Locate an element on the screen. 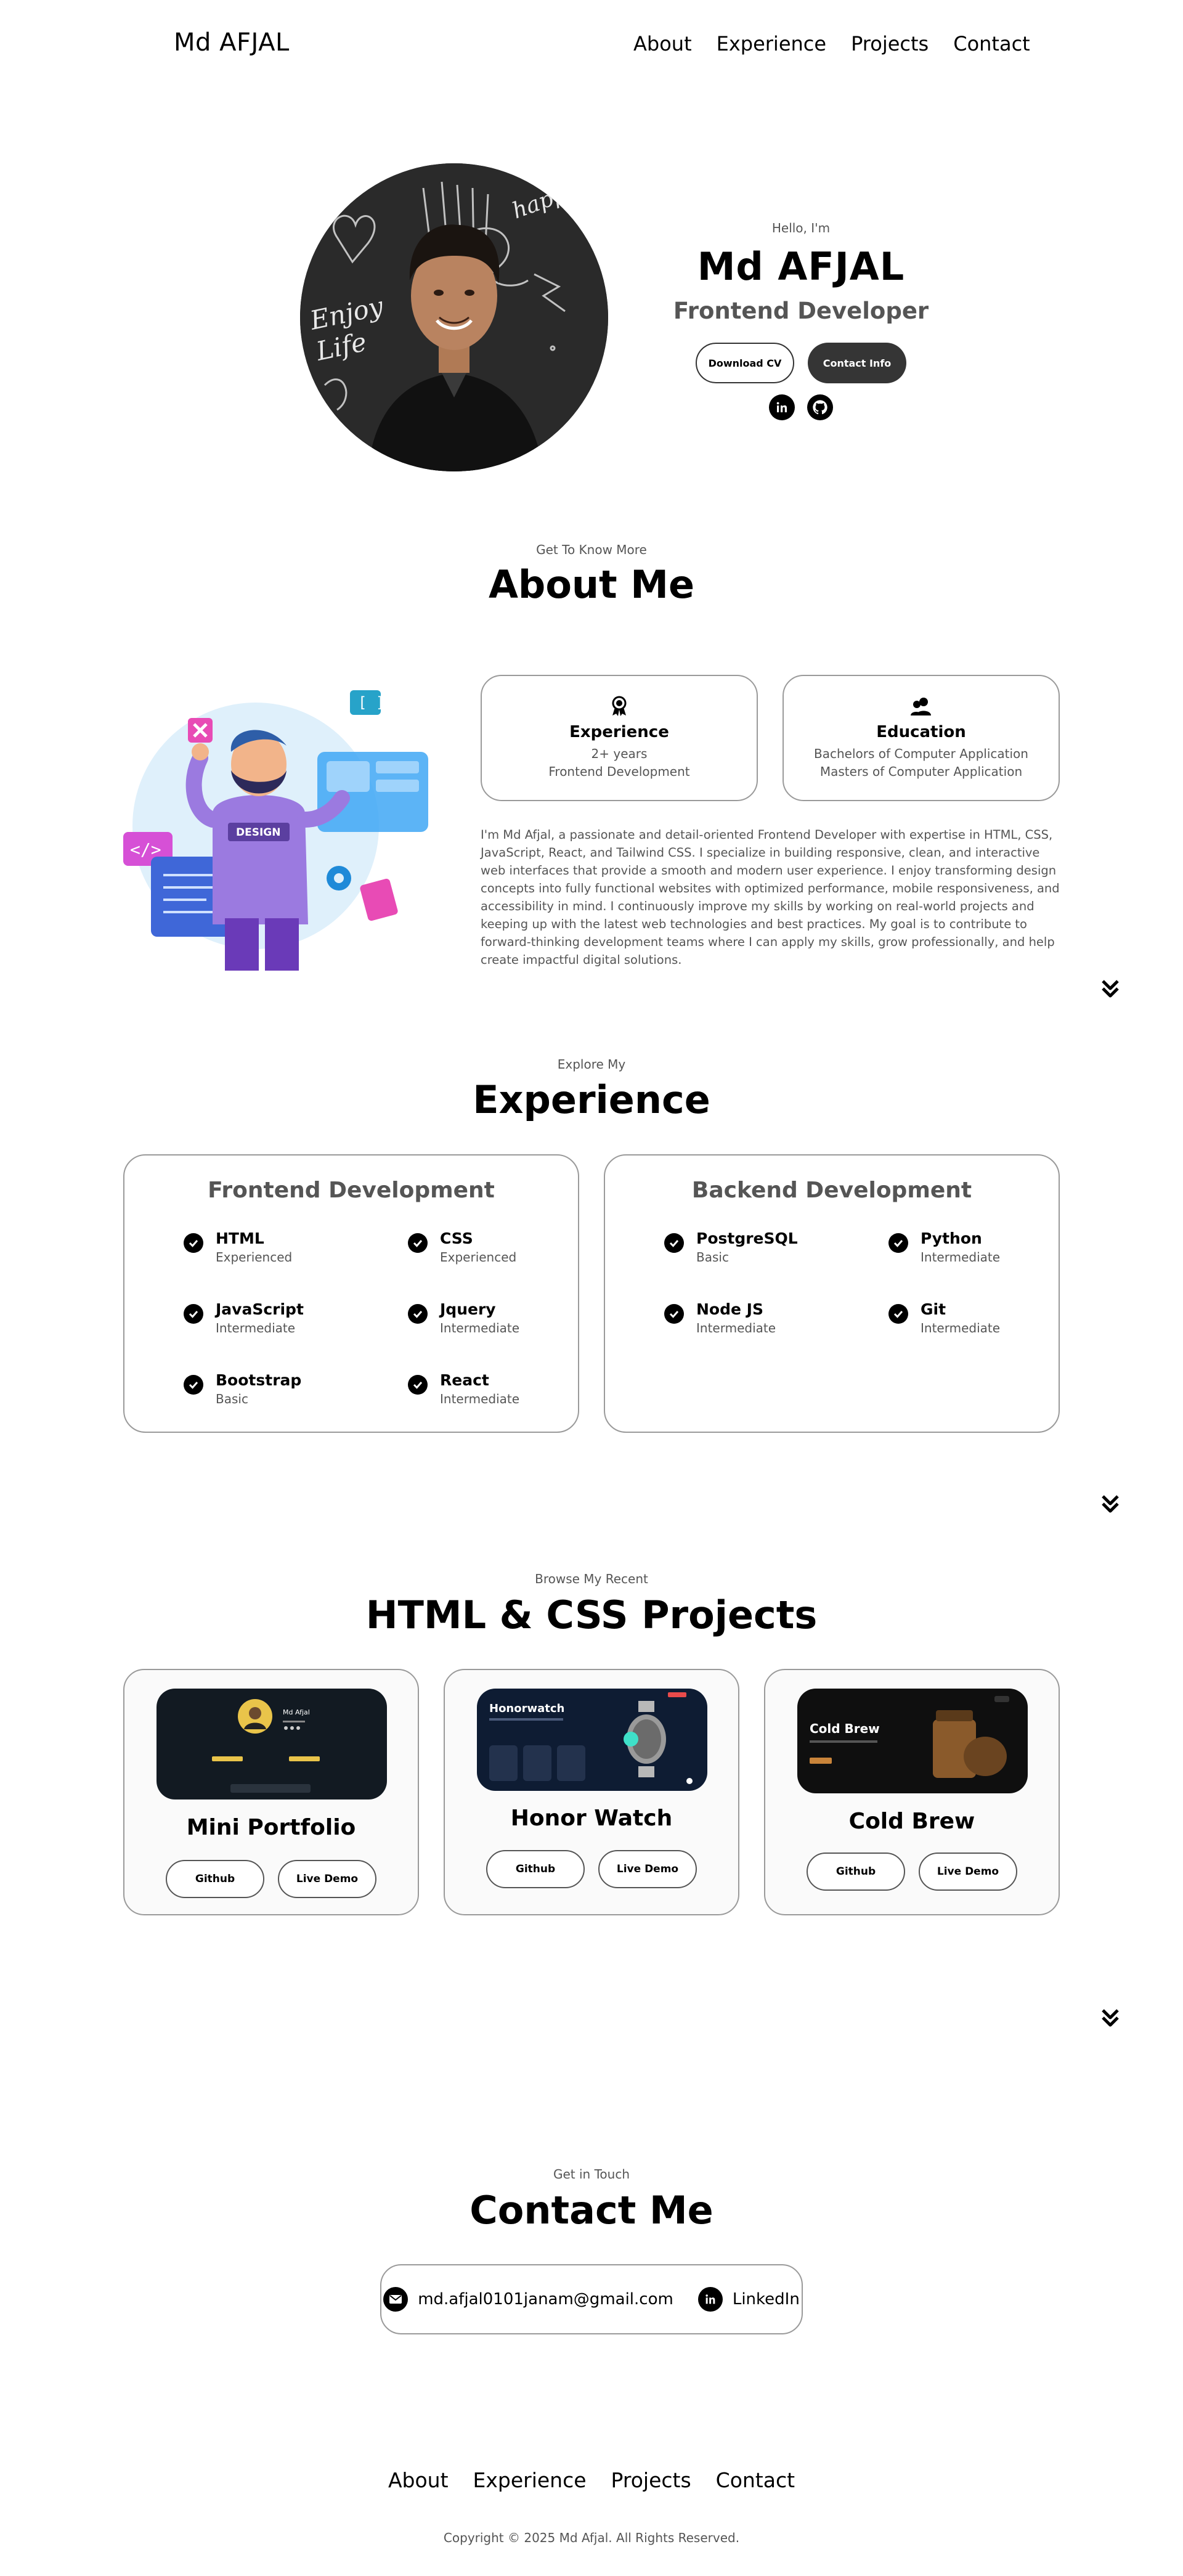 The height and width of the screenshot is (2576, 1183). skill-name: Git is located at coordinates (933, 1309).